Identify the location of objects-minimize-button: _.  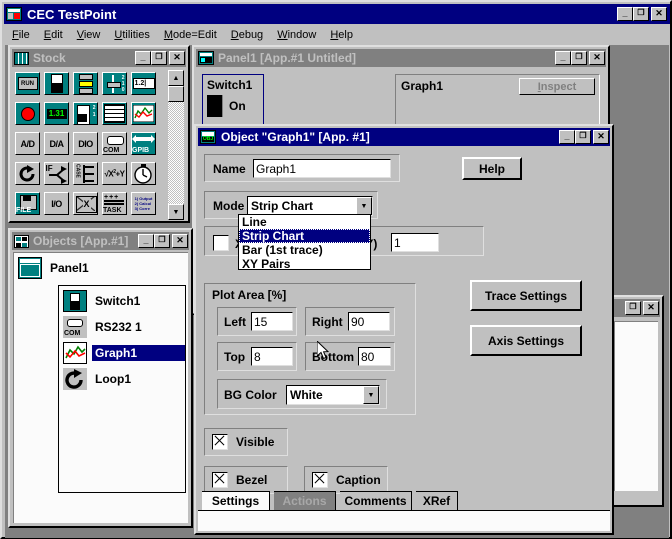
(146, 241).